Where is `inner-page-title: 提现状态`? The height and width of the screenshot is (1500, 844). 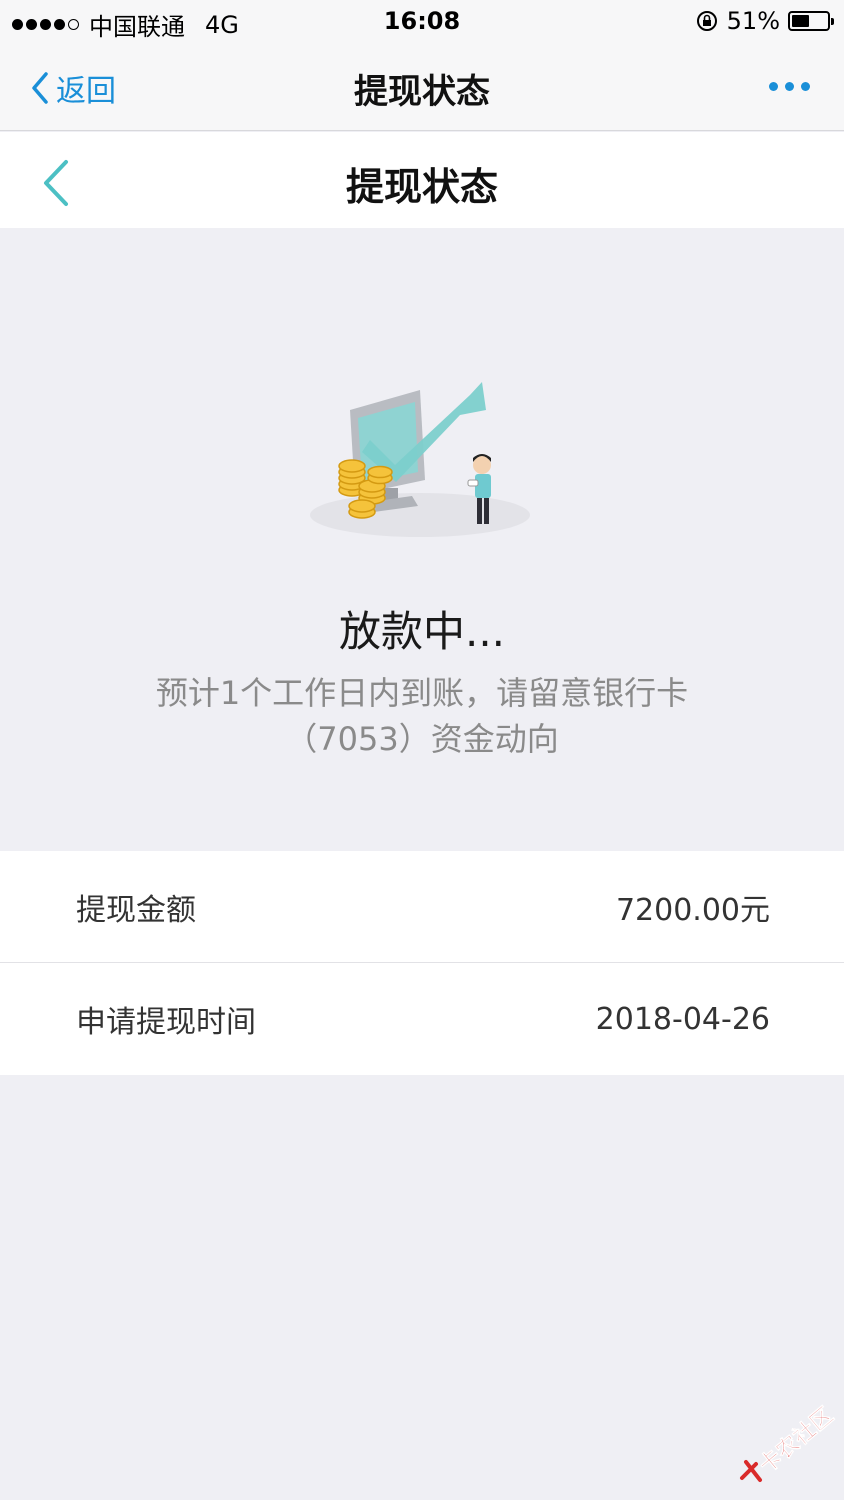
inner-page-title: 提现状态 is located at coordinates (421, 187).